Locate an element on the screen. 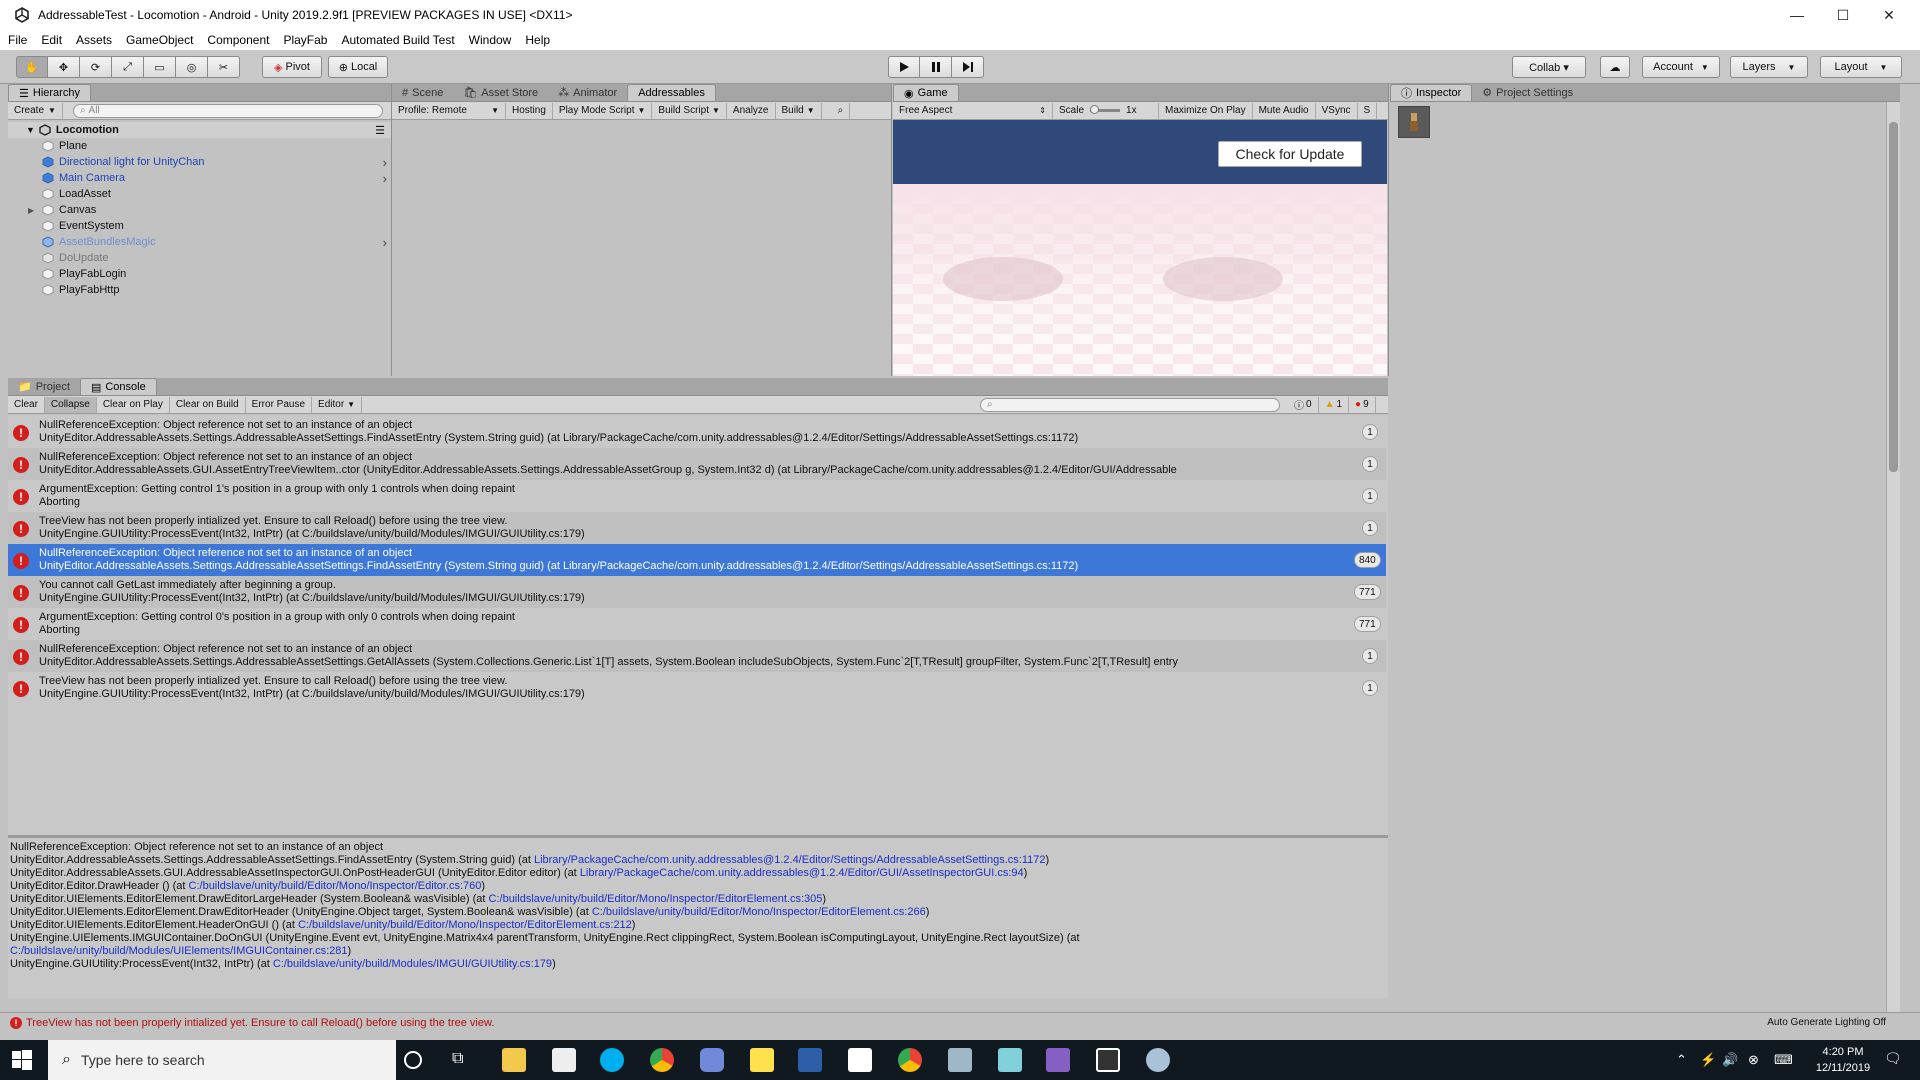  step-button-icon is located at coordinates (968, 67).